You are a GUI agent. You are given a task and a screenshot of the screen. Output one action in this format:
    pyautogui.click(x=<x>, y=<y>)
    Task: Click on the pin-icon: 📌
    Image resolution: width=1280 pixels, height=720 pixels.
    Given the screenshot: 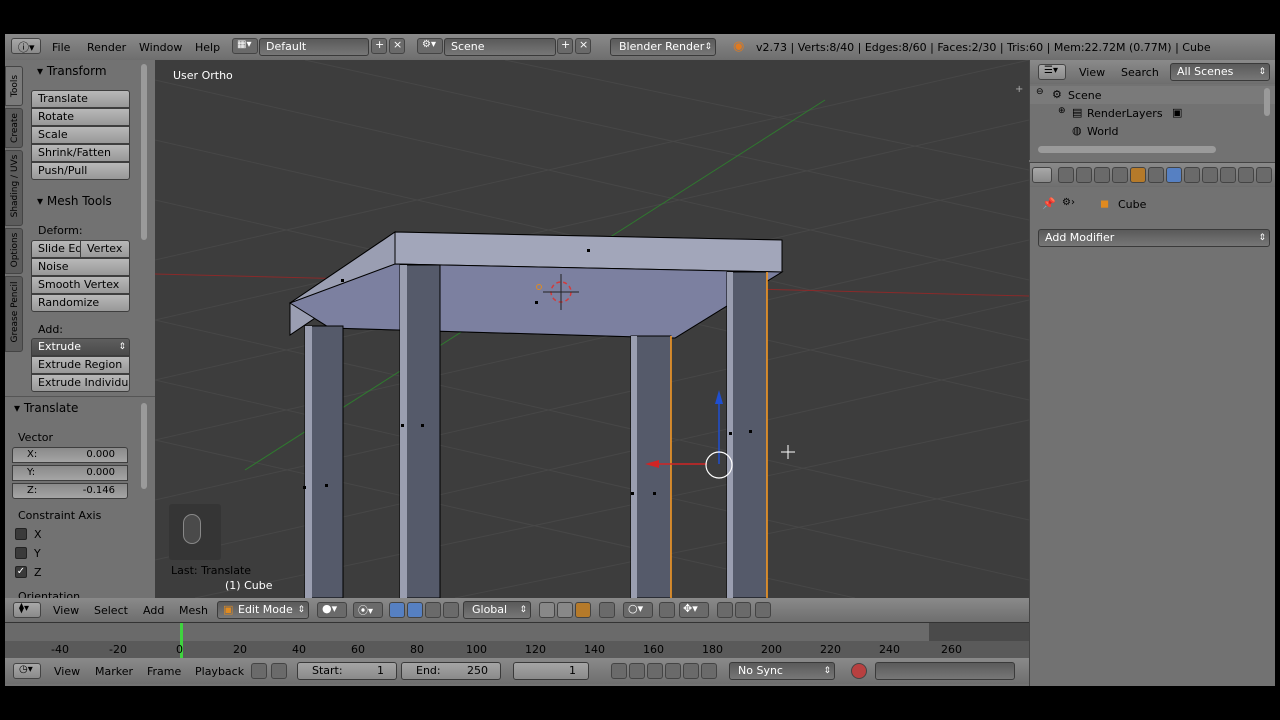 What is the action you would take?
    pyautogui.click(x=1049, y=203)
    